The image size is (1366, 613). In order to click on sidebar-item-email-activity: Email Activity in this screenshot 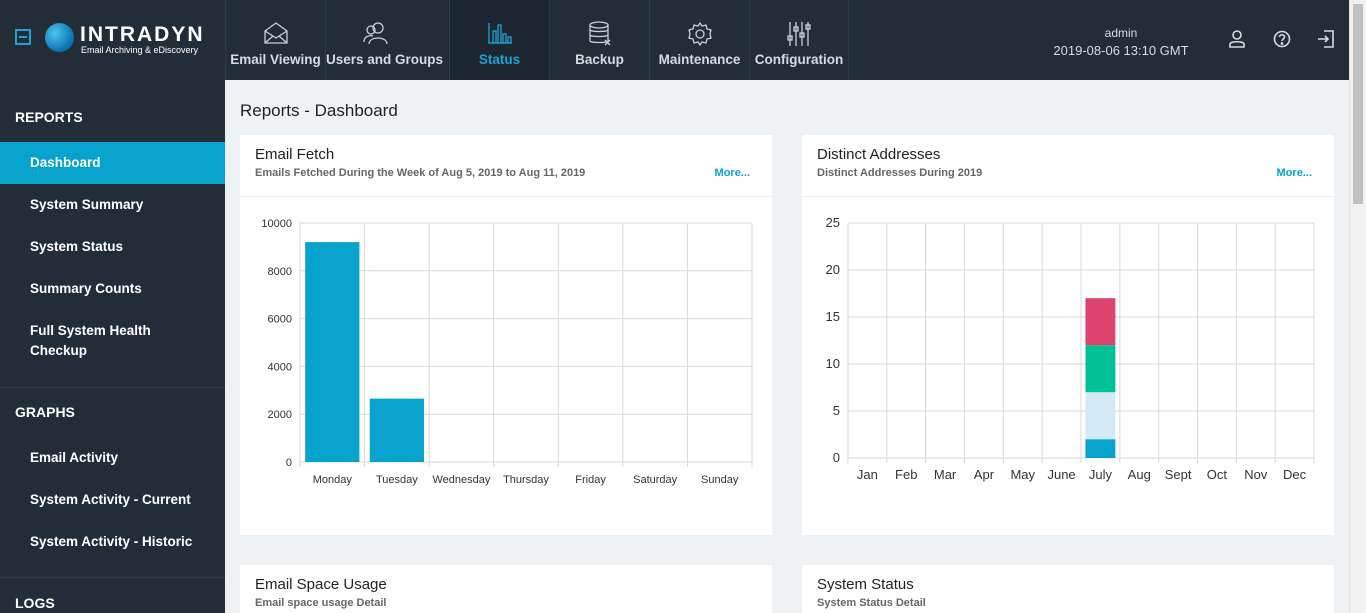, I will do `click(112, 458)`.